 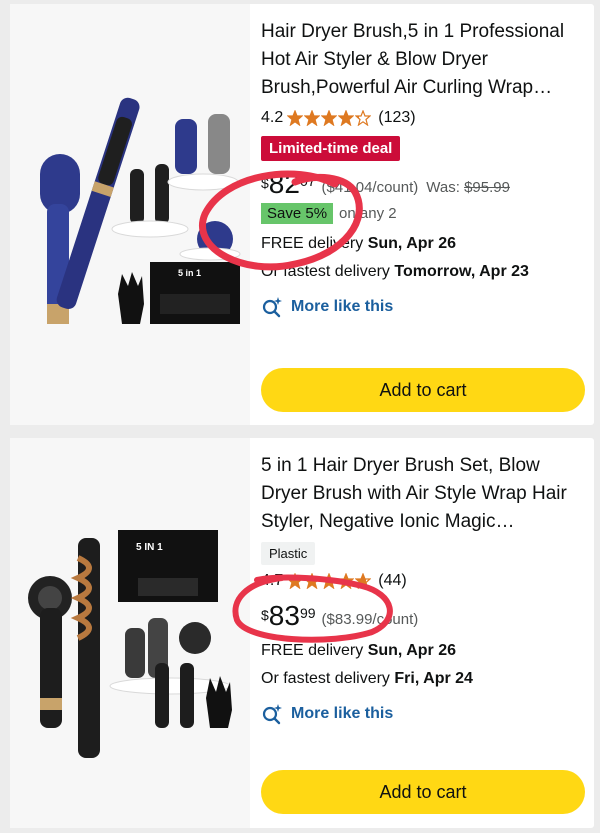 What do you see at coordinates (307, 181) in the screenshot?
I see `price-fraction: 07` at bounding box center [307, 181].